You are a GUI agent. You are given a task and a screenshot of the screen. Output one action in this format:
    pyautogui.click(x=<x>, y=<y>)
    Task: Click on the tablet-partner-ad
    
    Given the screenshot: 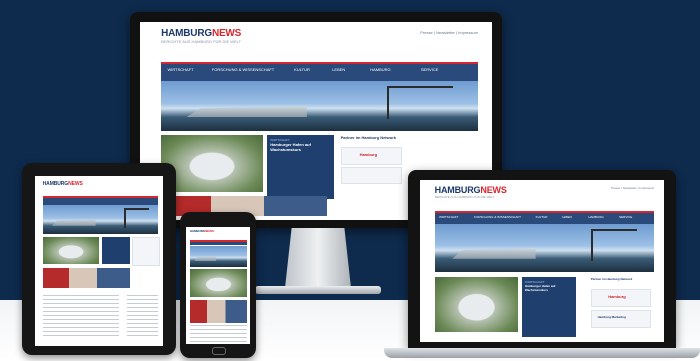 What is the action you would take?
    pyautogui.click(x=146, y=252)
    